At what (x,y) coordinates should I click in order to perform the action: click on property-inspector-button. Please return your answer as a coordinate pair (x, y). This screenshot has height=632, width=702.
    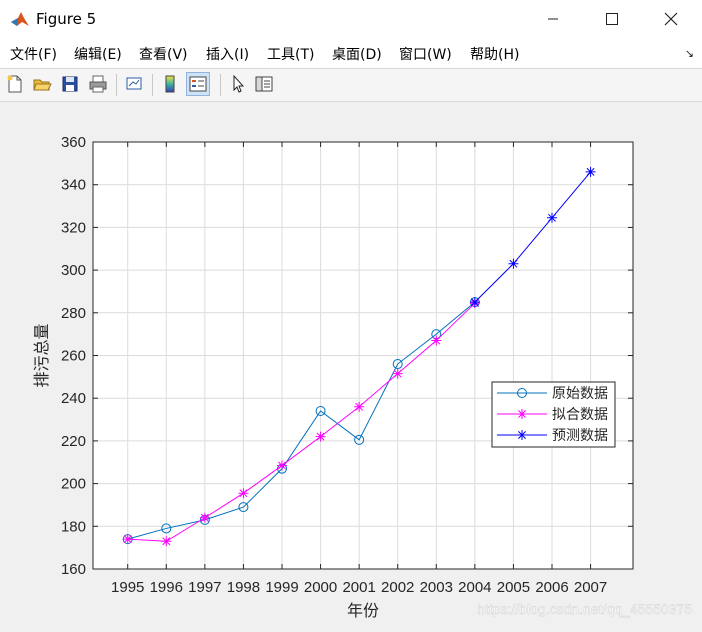
    Looking at the image, I should click on (264, 84).